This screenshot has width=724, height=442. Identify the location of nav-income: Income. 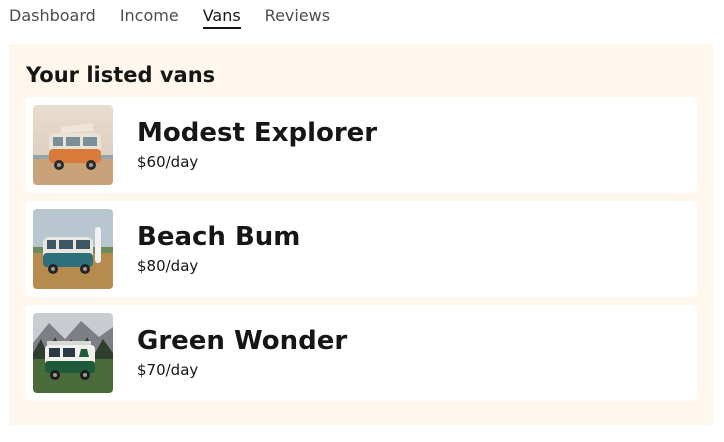
(149, 17).